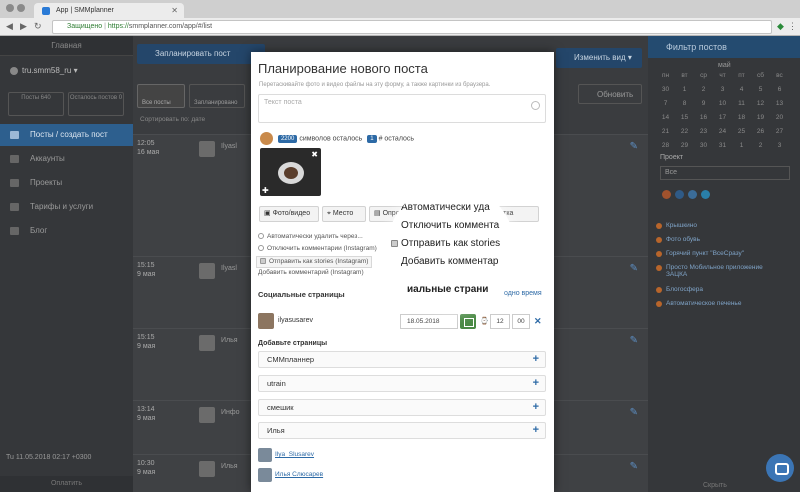 Image resolution: width=800 pixels, height=492 pixels. What do you see at coordinates (535, 105) in the screenshot?
I see `emoji-icon` at bounding box center [535, 105].